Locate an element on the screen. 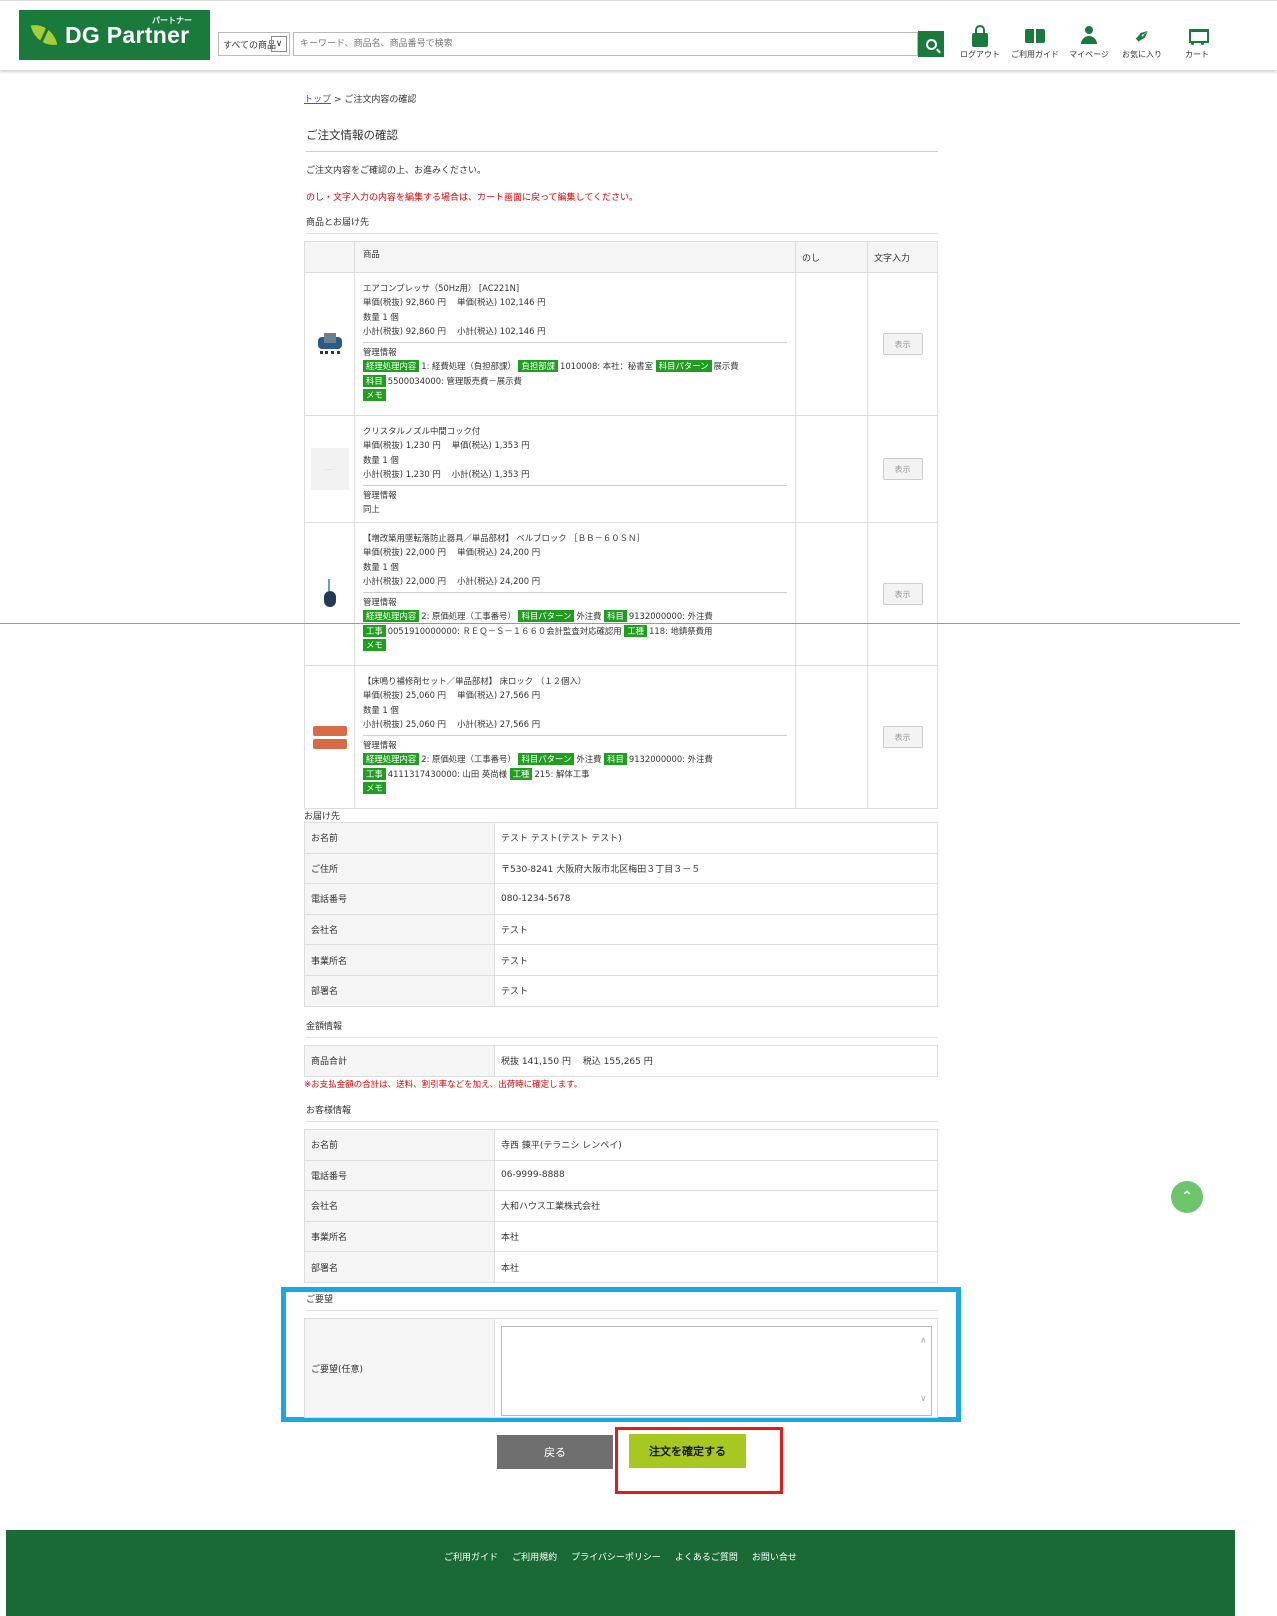 The height and width of the screenshot is (1616, 1277). footer-link-faq: よくあるご質問 is located at coordinates (706, 1583).